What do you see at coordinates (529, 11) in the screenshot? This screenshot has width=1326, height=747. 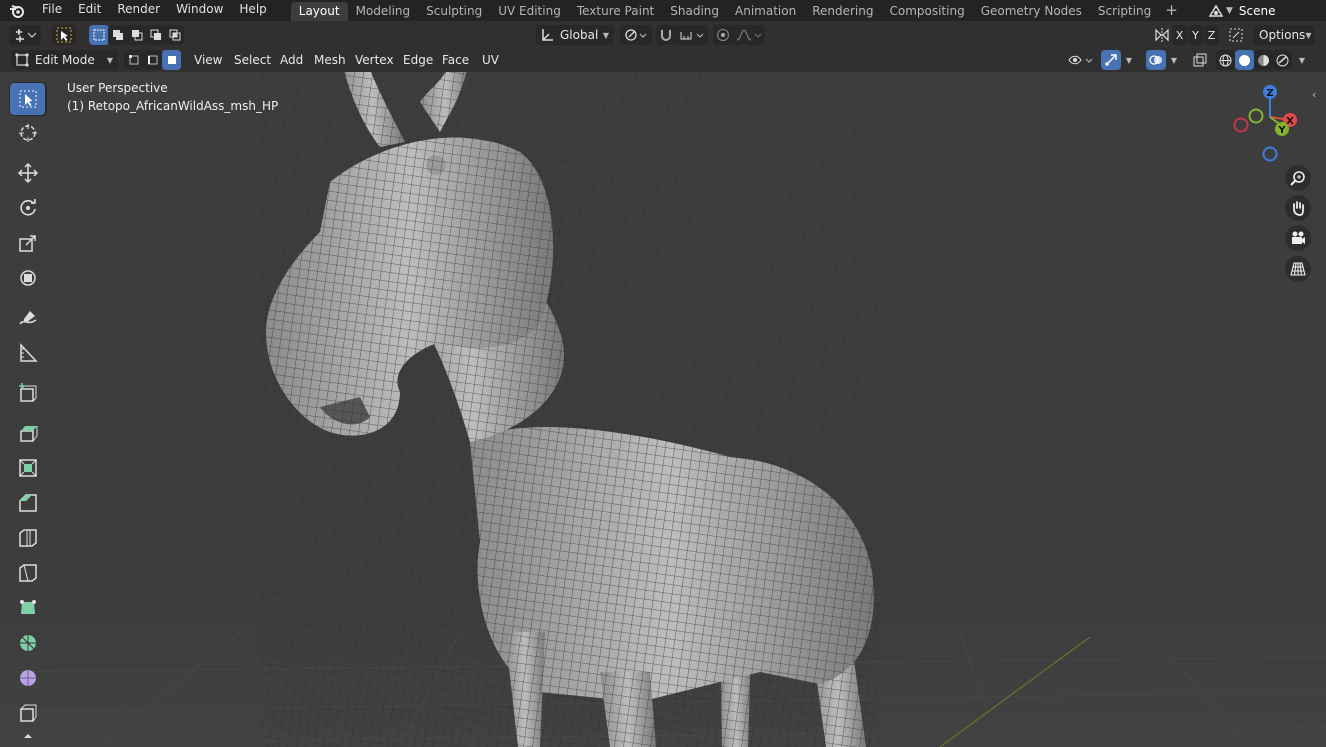 I see `tab-uv-editing: UV Editing` at bounding box center [529, 11].